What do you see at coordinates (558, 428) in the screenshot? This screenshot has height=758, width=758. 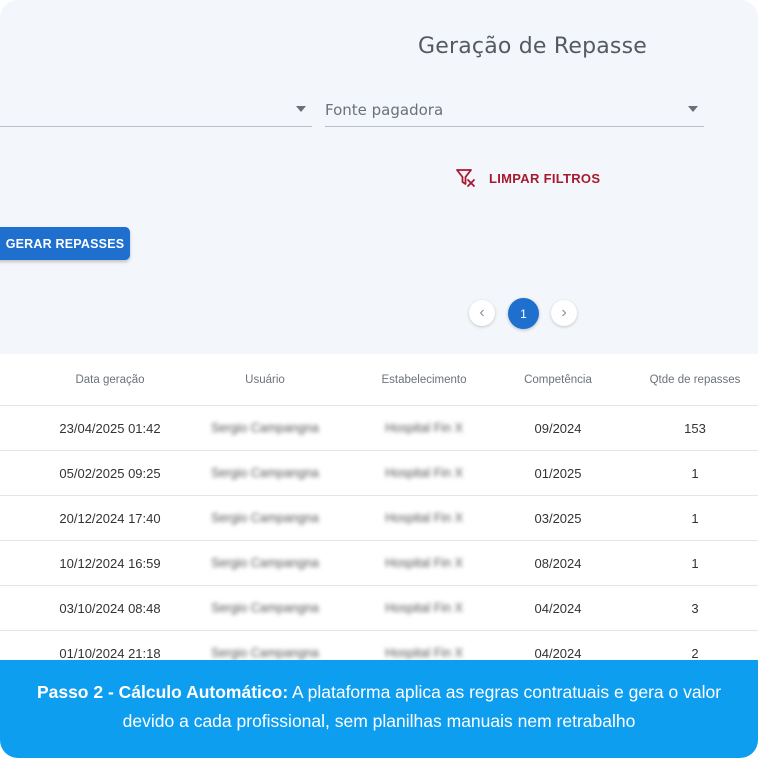 I see `cell-competence: 09/2024` at bounding box center [558, 428].